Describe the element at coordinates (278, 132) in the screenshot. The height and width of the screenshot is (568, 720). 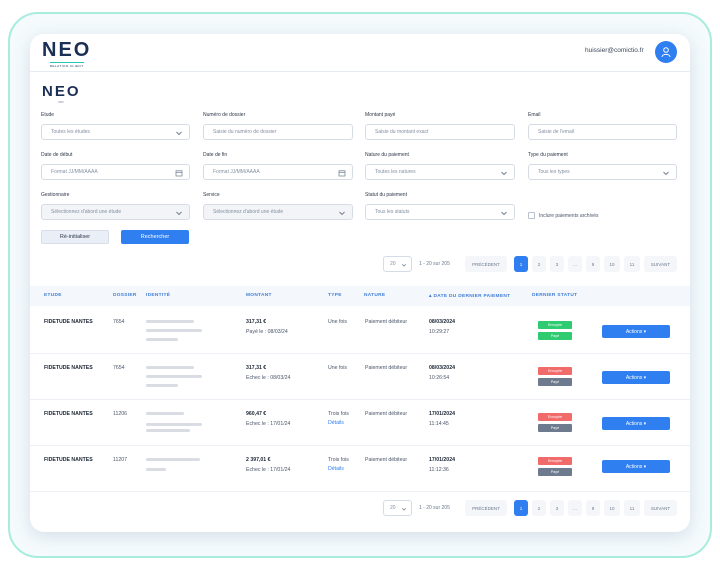
I see `dossier-input: Saisie du numéro de dossier` at that location.